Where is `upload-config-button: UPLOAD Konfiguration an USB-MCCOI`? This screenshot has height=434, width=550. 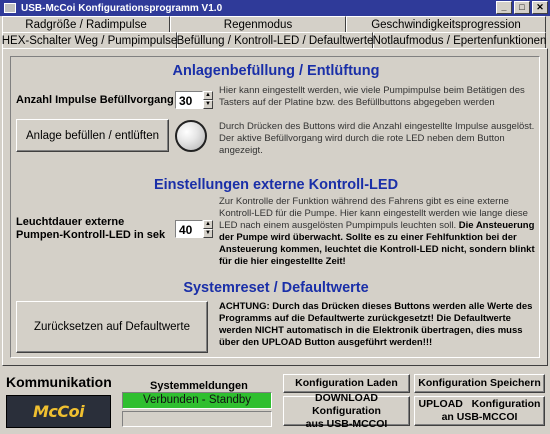
upload-config-button: UPLOAD Konfiguration an USB-MCCOI is located at coordinates (479, 411).